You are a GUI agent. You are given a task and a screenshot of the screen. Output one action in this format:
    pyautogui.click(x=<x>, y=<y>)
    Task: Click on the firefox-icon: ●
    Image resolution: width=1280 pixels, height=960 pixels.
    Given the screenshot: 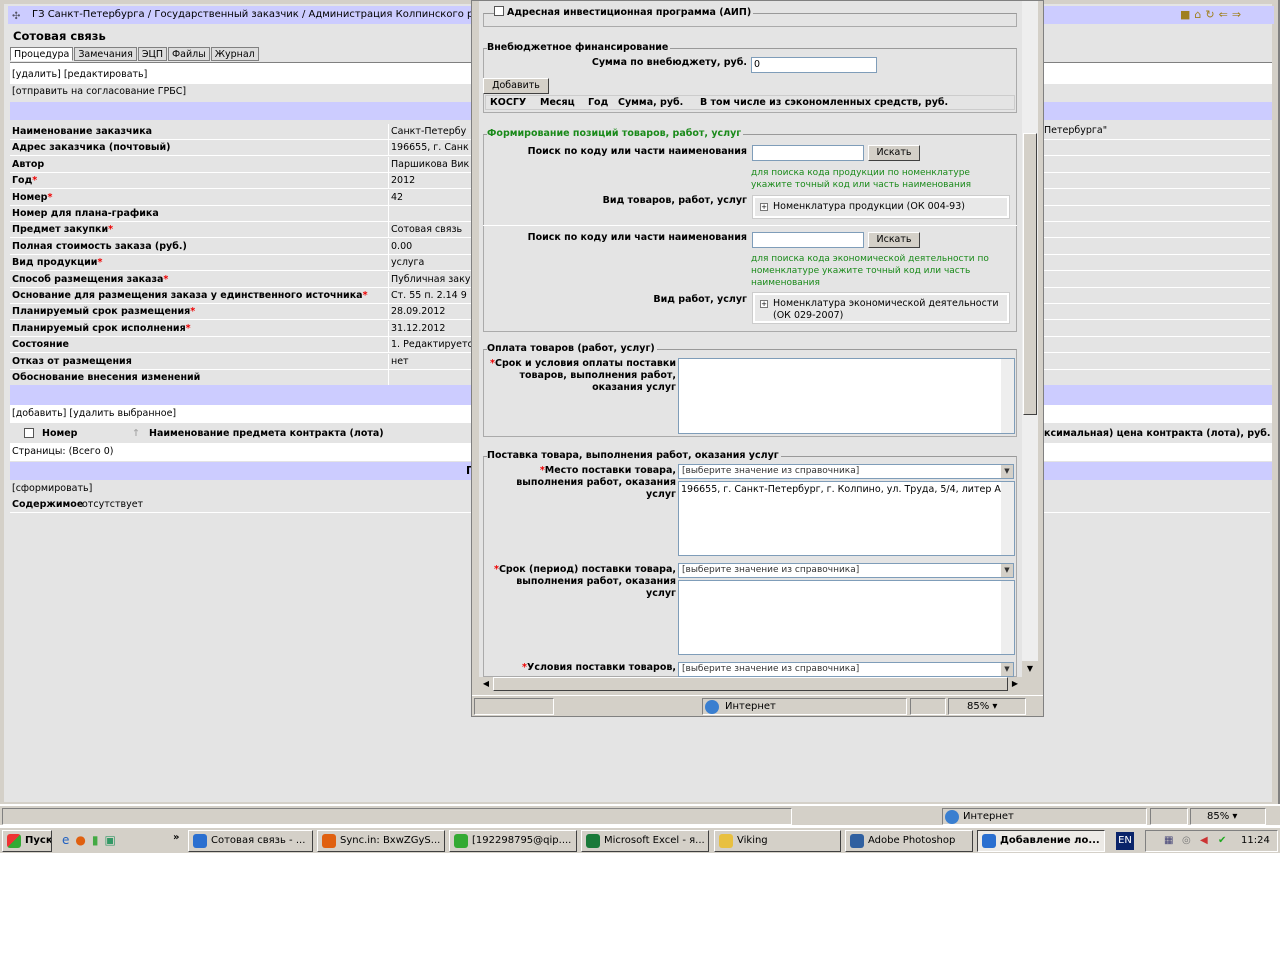 What is the action you would take?
    pyautogui.click(x=83, y=840)
    